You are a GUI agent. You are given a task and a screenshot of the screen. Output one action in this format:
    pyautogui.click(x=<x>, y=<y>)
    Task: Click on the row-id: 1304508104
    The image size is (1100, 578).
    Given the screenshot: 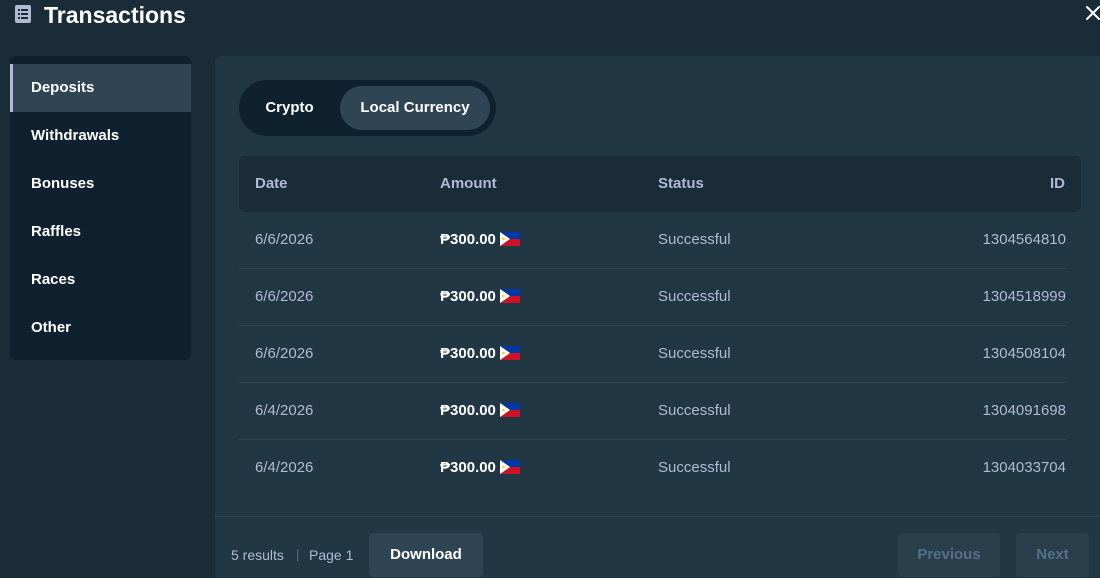 What is the action you would take?
    pyautogui.click(x=1024, y=353)
    